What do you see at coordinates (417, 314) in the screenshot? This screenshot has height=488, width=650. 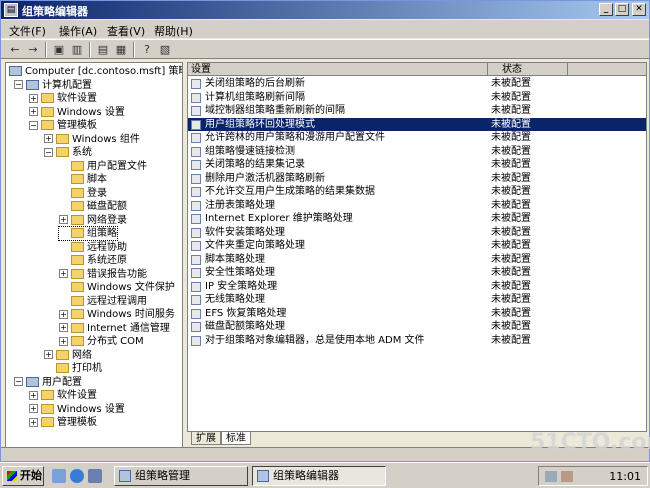 I see `list-item: EFS 恢复策略处理 未被配置` at bounding box center [417, 314].